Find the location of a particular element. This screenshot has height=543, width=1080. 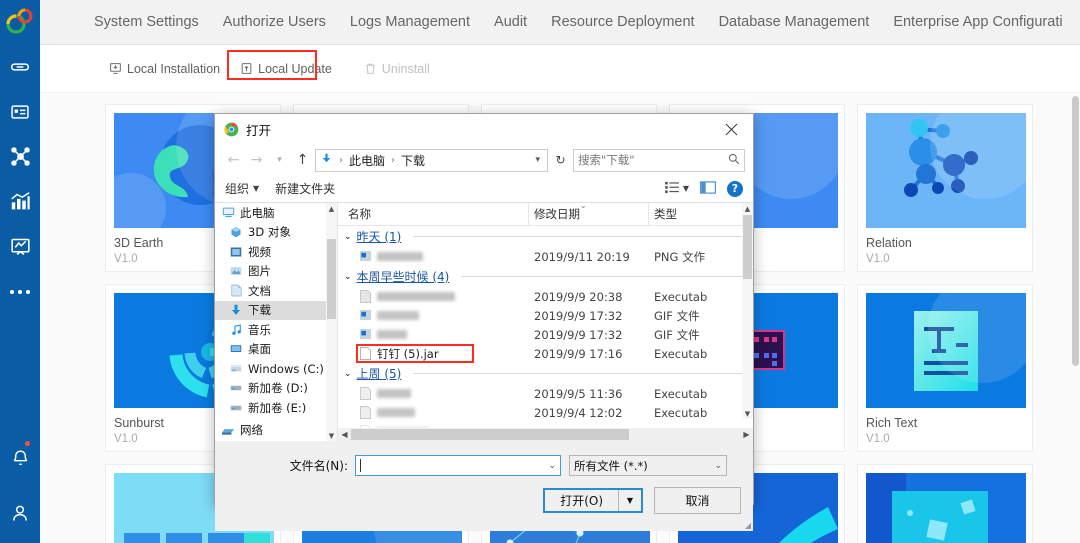

tab-logs-management: Logs Management is located at coordinates (410, 22).